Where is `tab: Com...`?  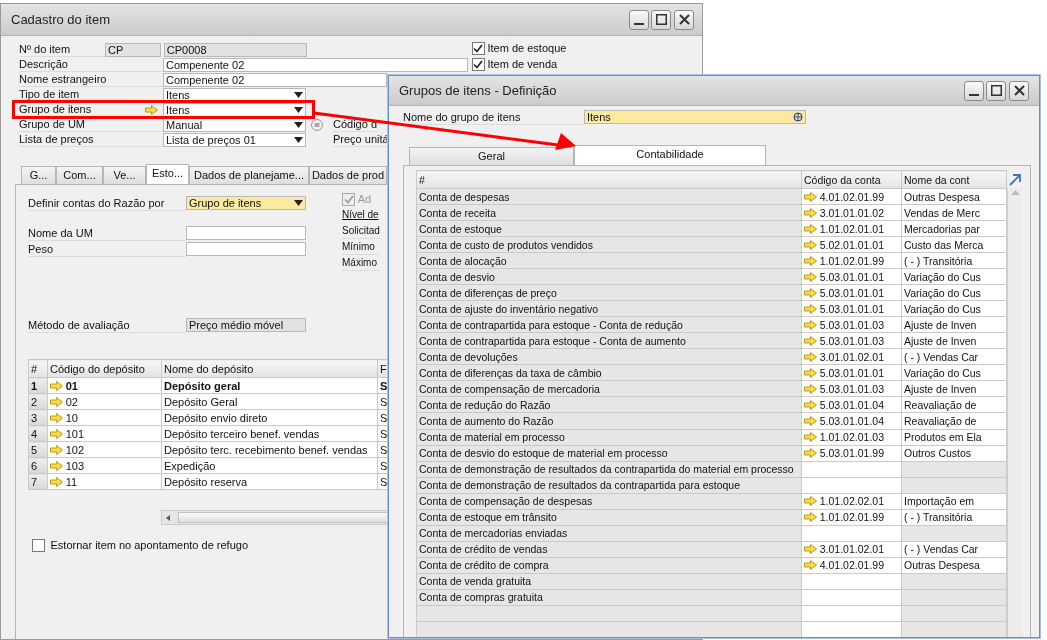
tab: Com... is located at coordinates (79, 175).